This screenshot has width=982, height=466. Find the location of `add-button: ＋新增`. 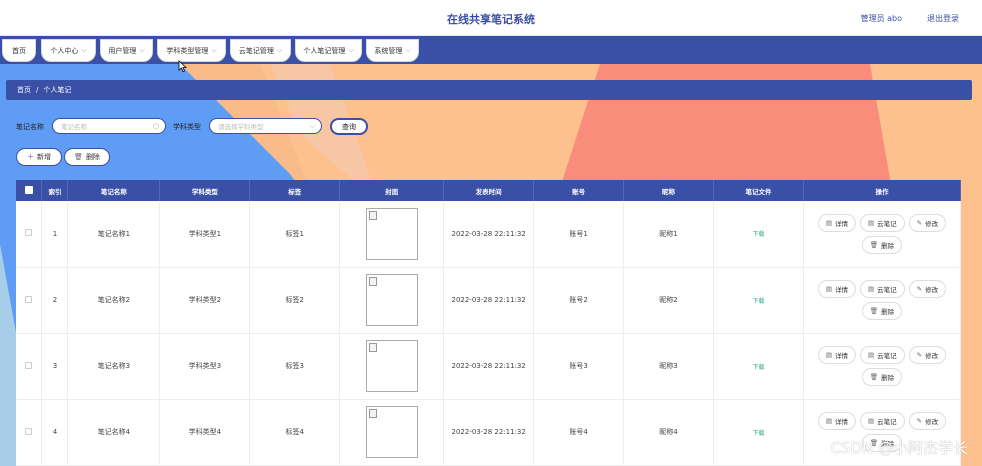

add-button: ＋新增 is located at coordinates (39, 157).